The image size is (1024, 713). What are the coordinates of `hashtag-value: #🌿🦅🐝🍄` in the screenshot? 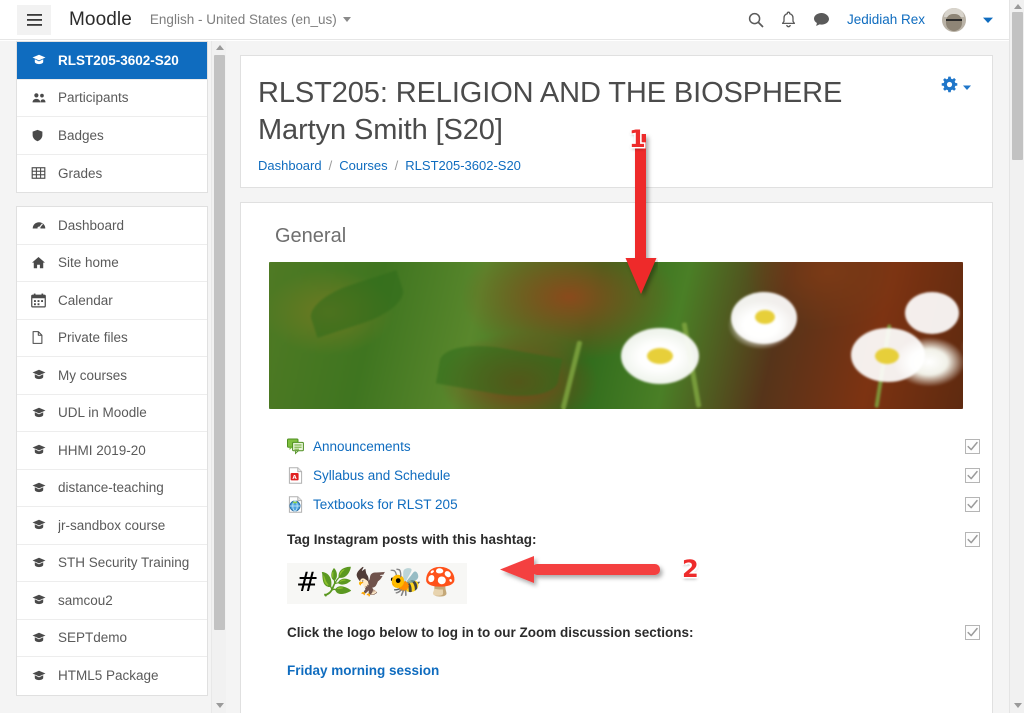 It's located at (377, 583).